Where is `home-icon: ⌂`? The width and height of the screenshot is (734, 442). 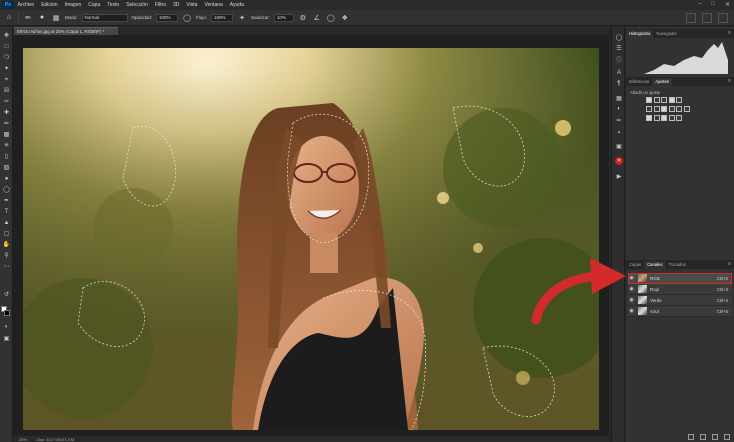
home-icon: ⌂ is located at coordinates (9, 18).